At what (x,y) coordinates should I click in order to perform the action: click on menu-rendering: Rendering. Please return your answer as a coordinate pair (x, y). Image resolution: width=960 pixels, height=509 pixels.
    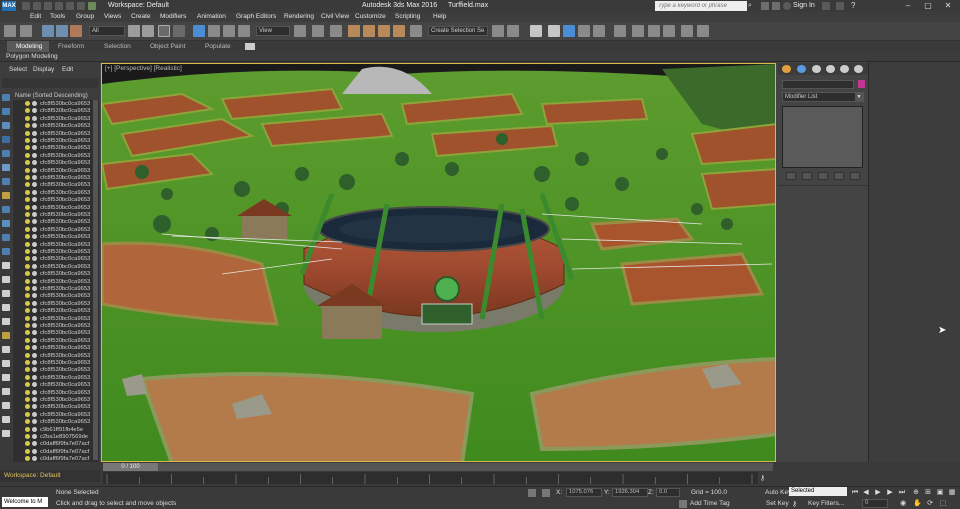
    Looking at the image, I should click on (299, 16).